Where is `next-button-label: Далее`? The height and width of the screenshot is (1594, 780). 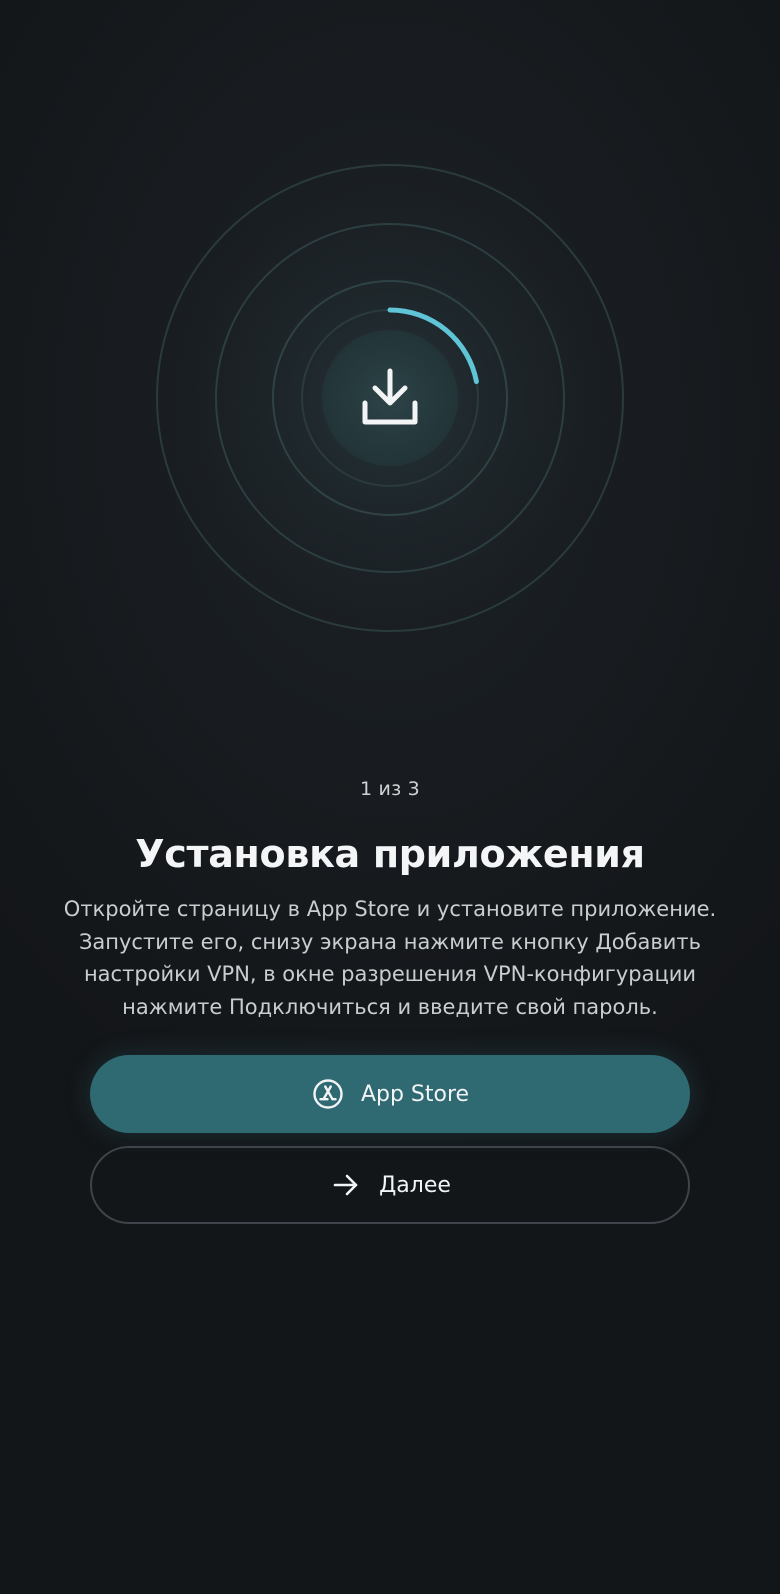
next-button-label: Далее is located at coordinates (415, 1185).